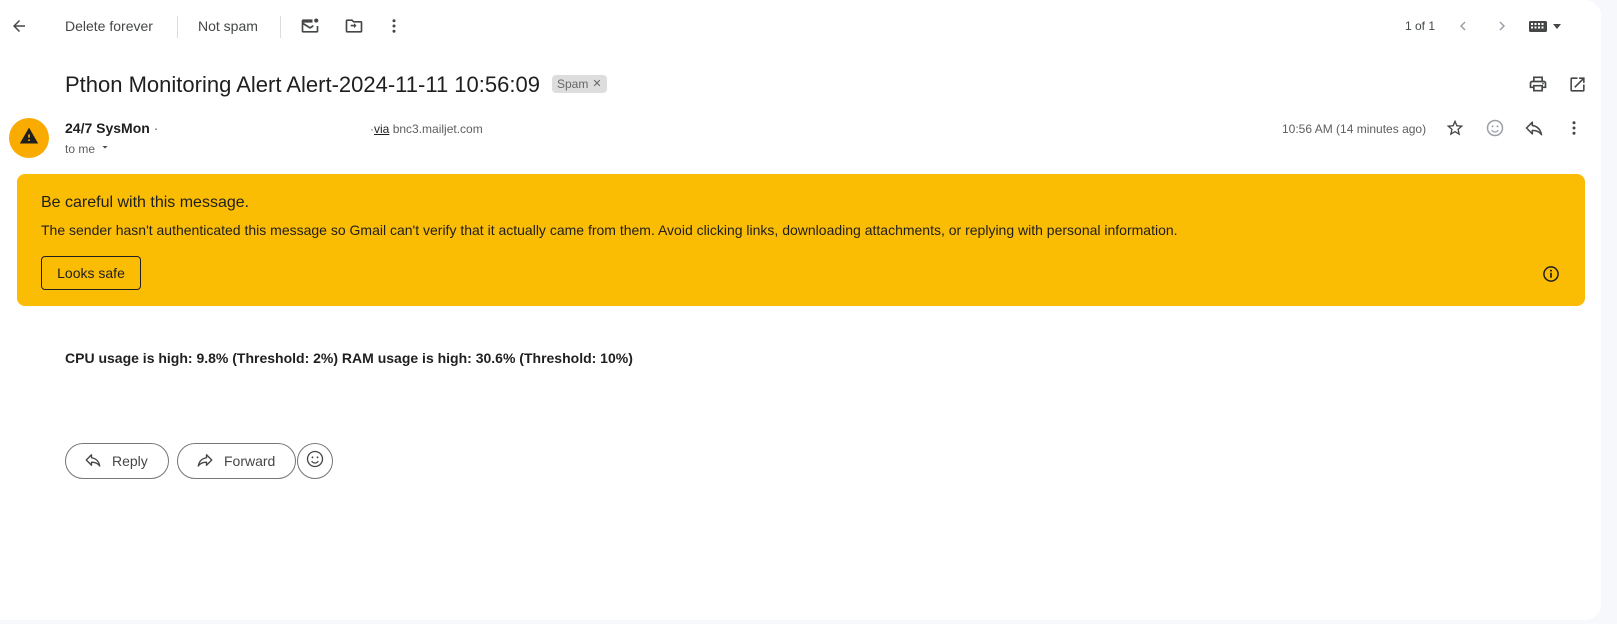 The width and height of the screenshot is (1617, 624). I want to click on forward-icon, so click(205, 461).